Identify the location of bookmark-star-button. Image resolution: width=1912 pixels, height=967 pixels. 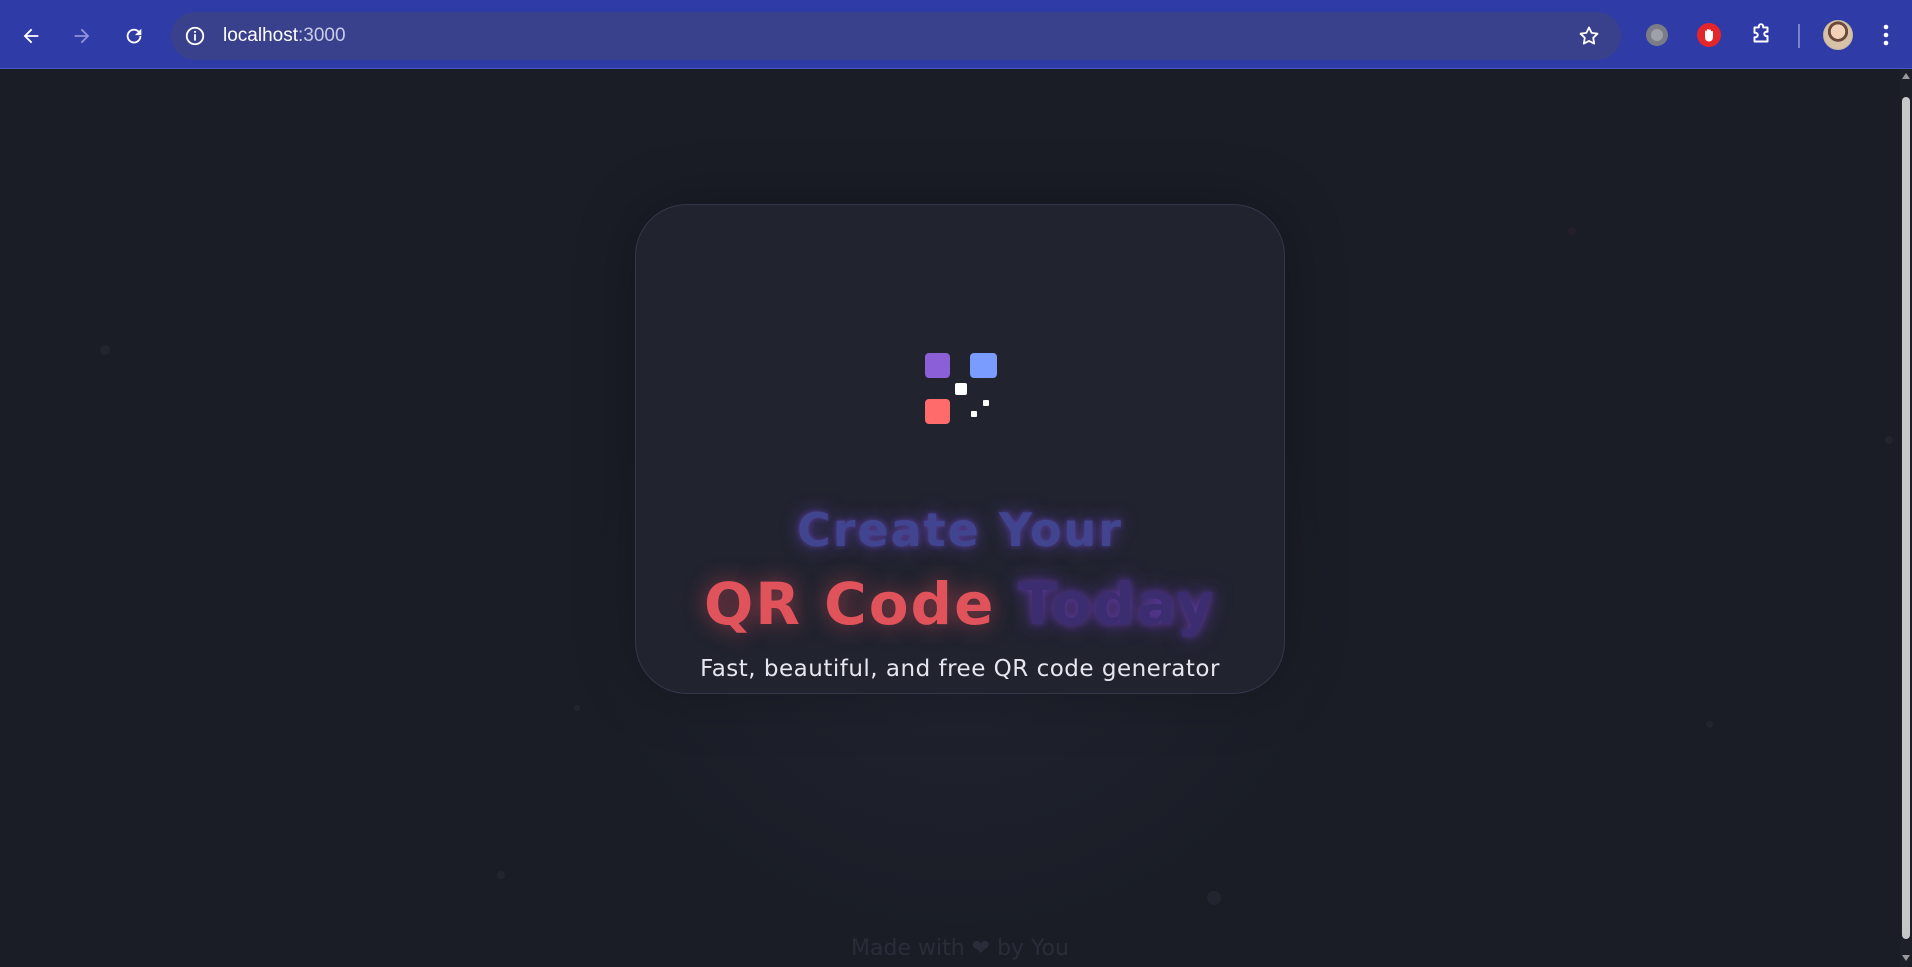
(1589, 36).